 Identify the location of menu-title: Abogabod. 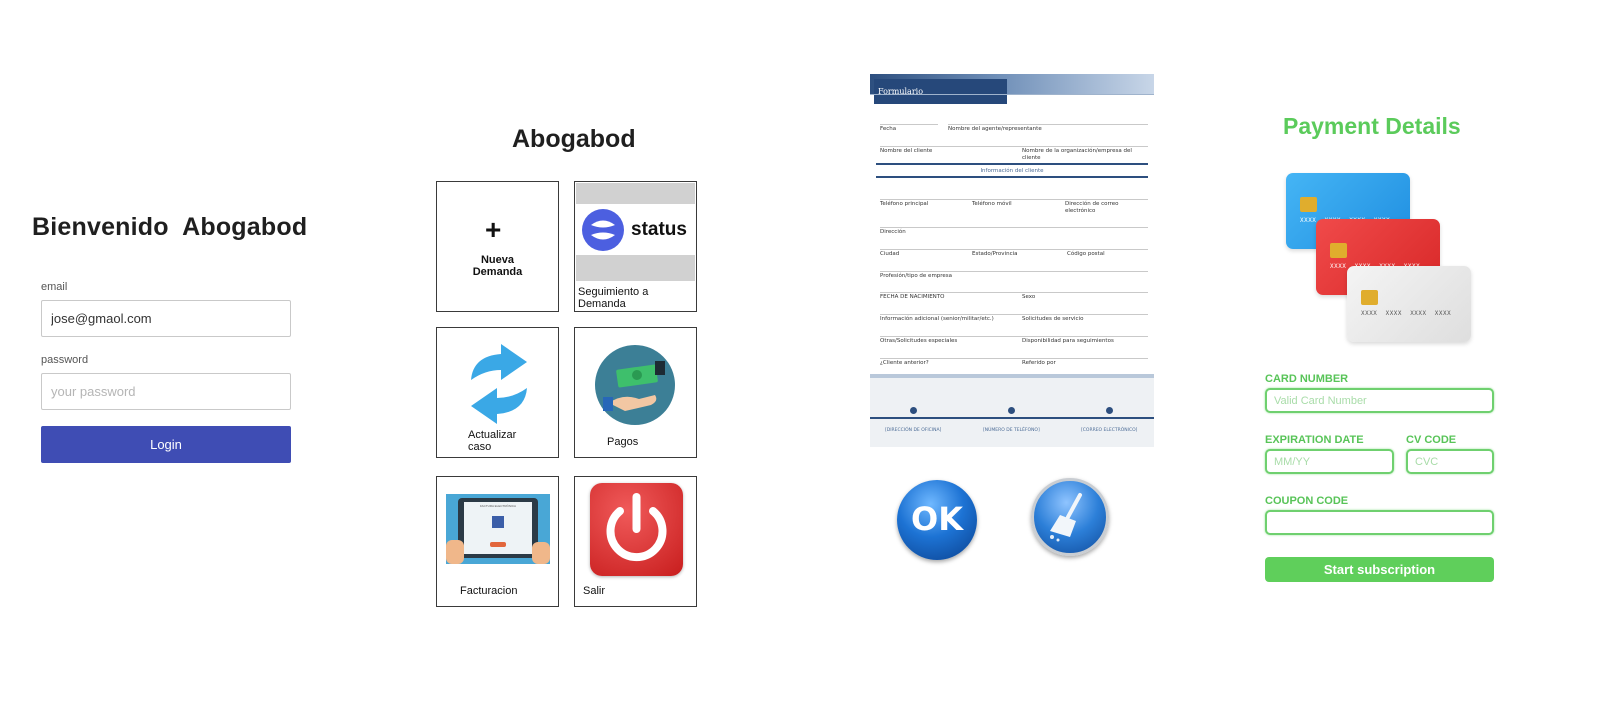
(574, 139).